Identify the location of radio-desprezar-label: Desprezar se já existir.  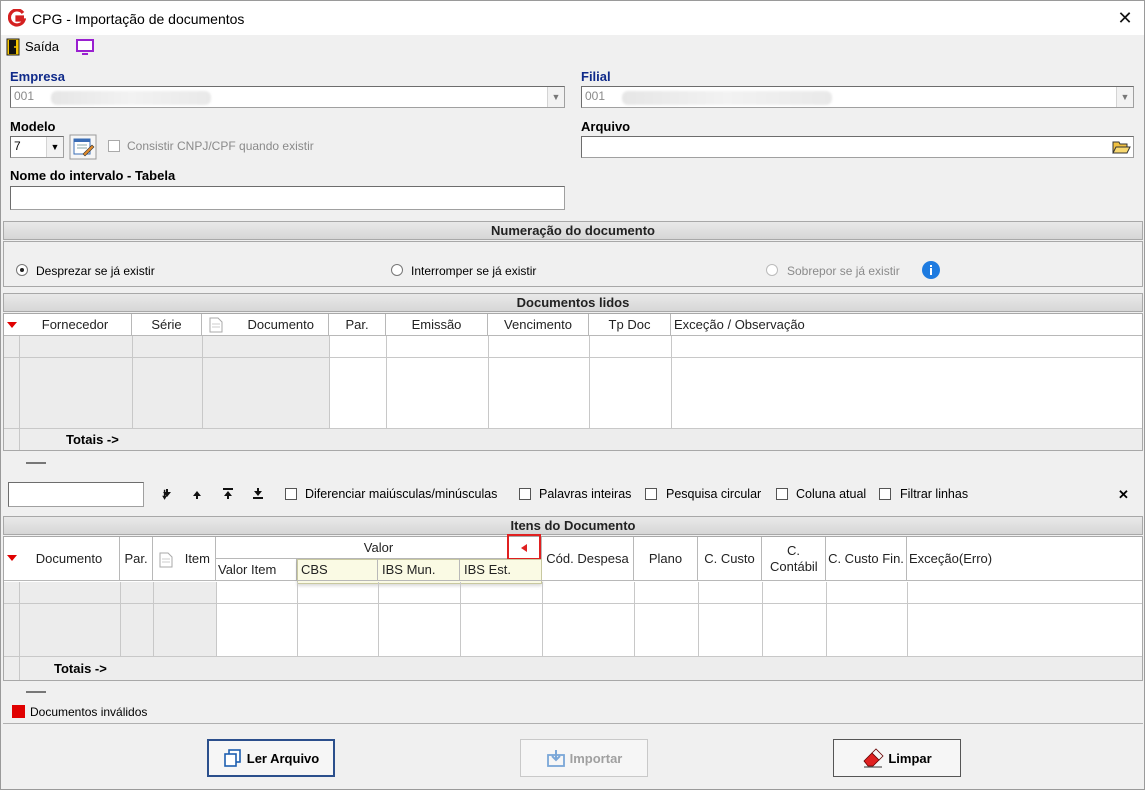
(95, 271).